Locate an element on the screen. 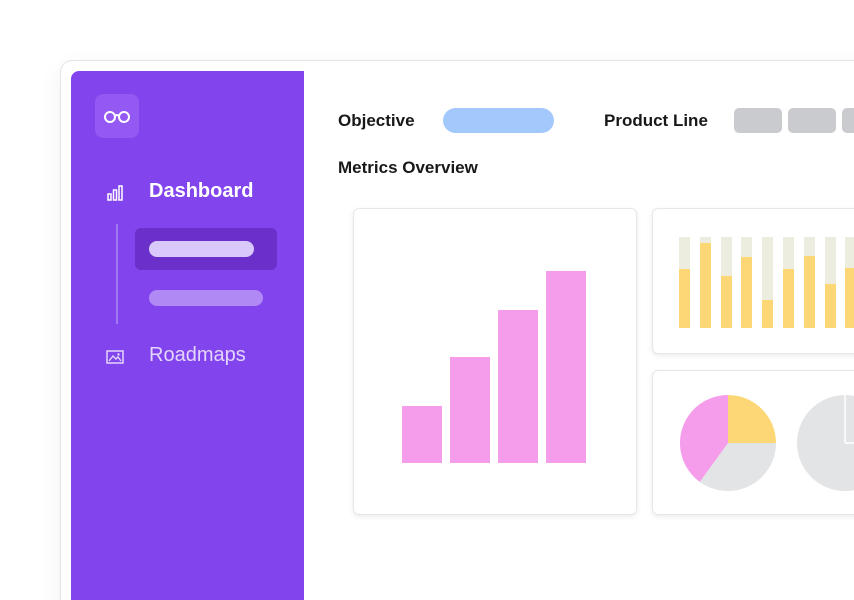 This screenshot has height=600, width=854. submenu-item-active is located at coordinates (206, 249).